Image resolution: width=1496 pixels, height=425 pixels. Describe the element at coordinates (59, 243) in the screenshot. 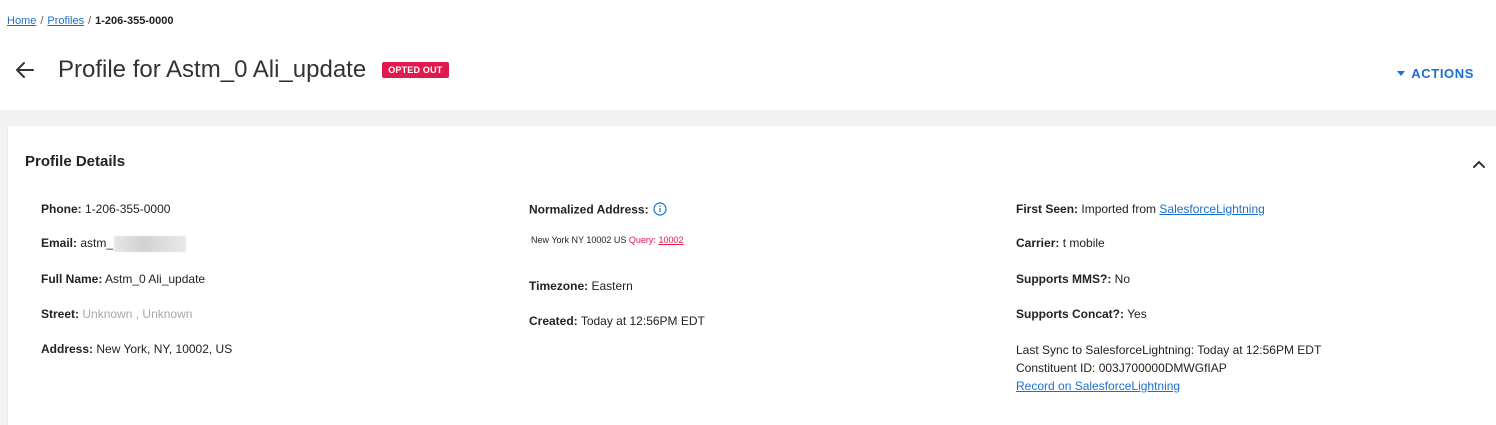

I see `email-label: Email:` at that location.